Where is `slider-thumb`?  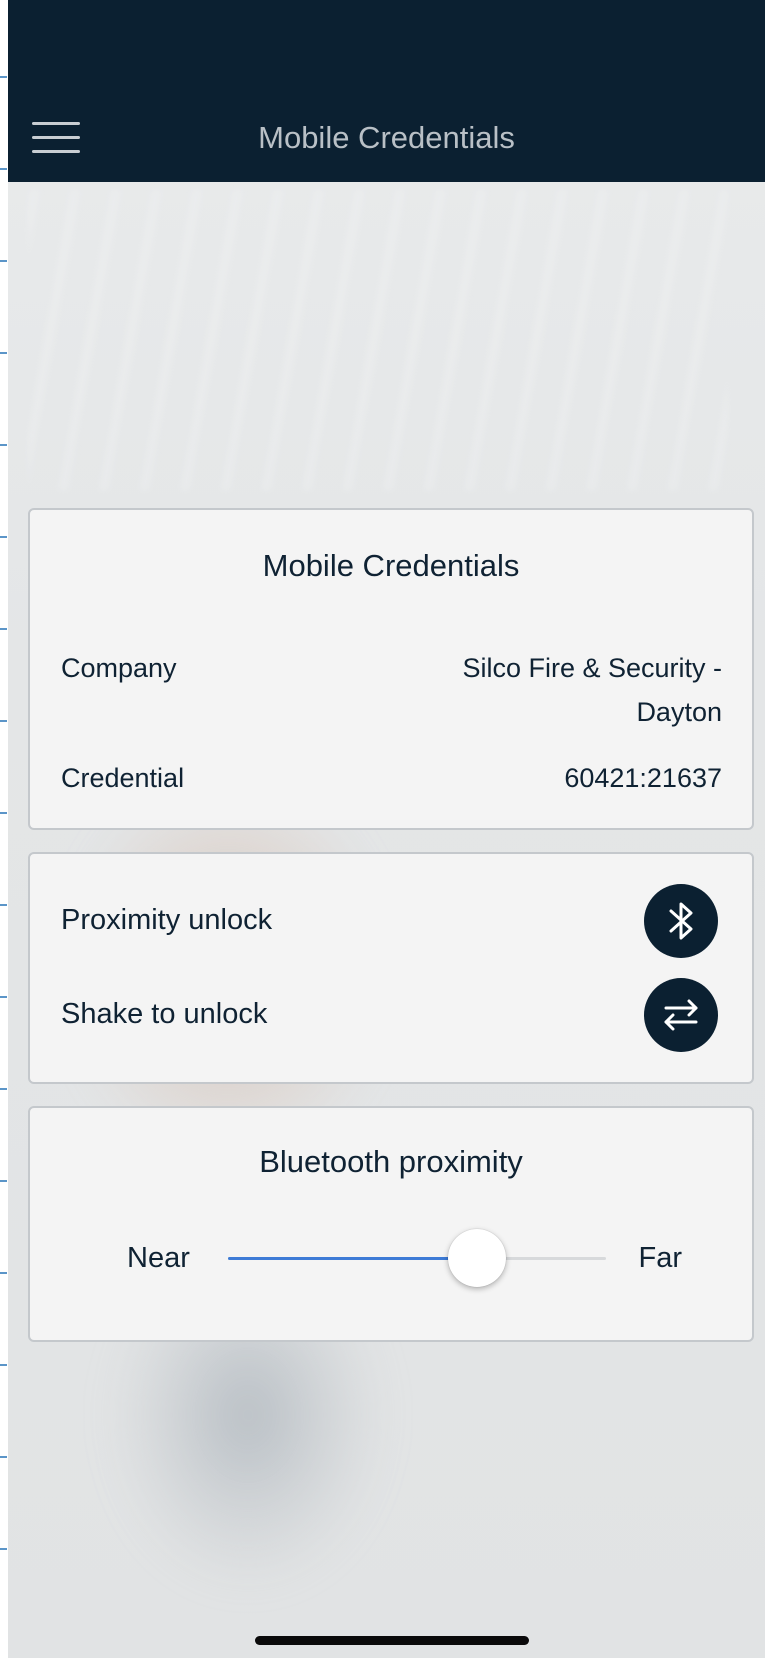
slider-thumb is located at coordinates (477, 1258).